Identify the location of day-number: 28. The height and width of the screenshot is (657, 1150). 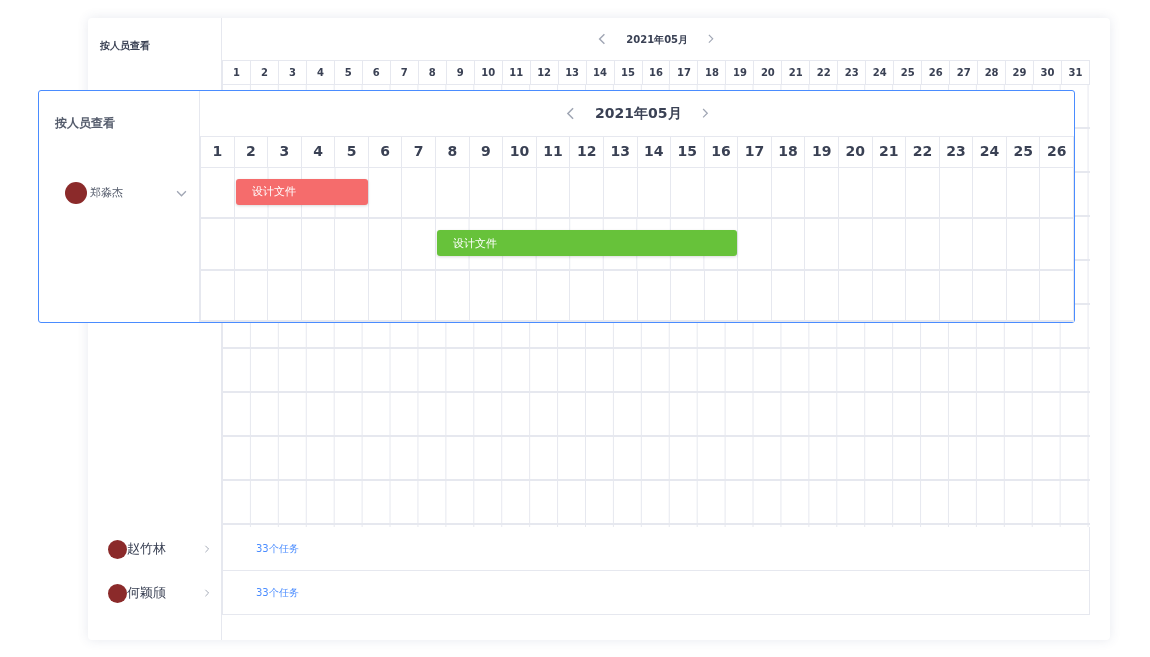
(992, 73).